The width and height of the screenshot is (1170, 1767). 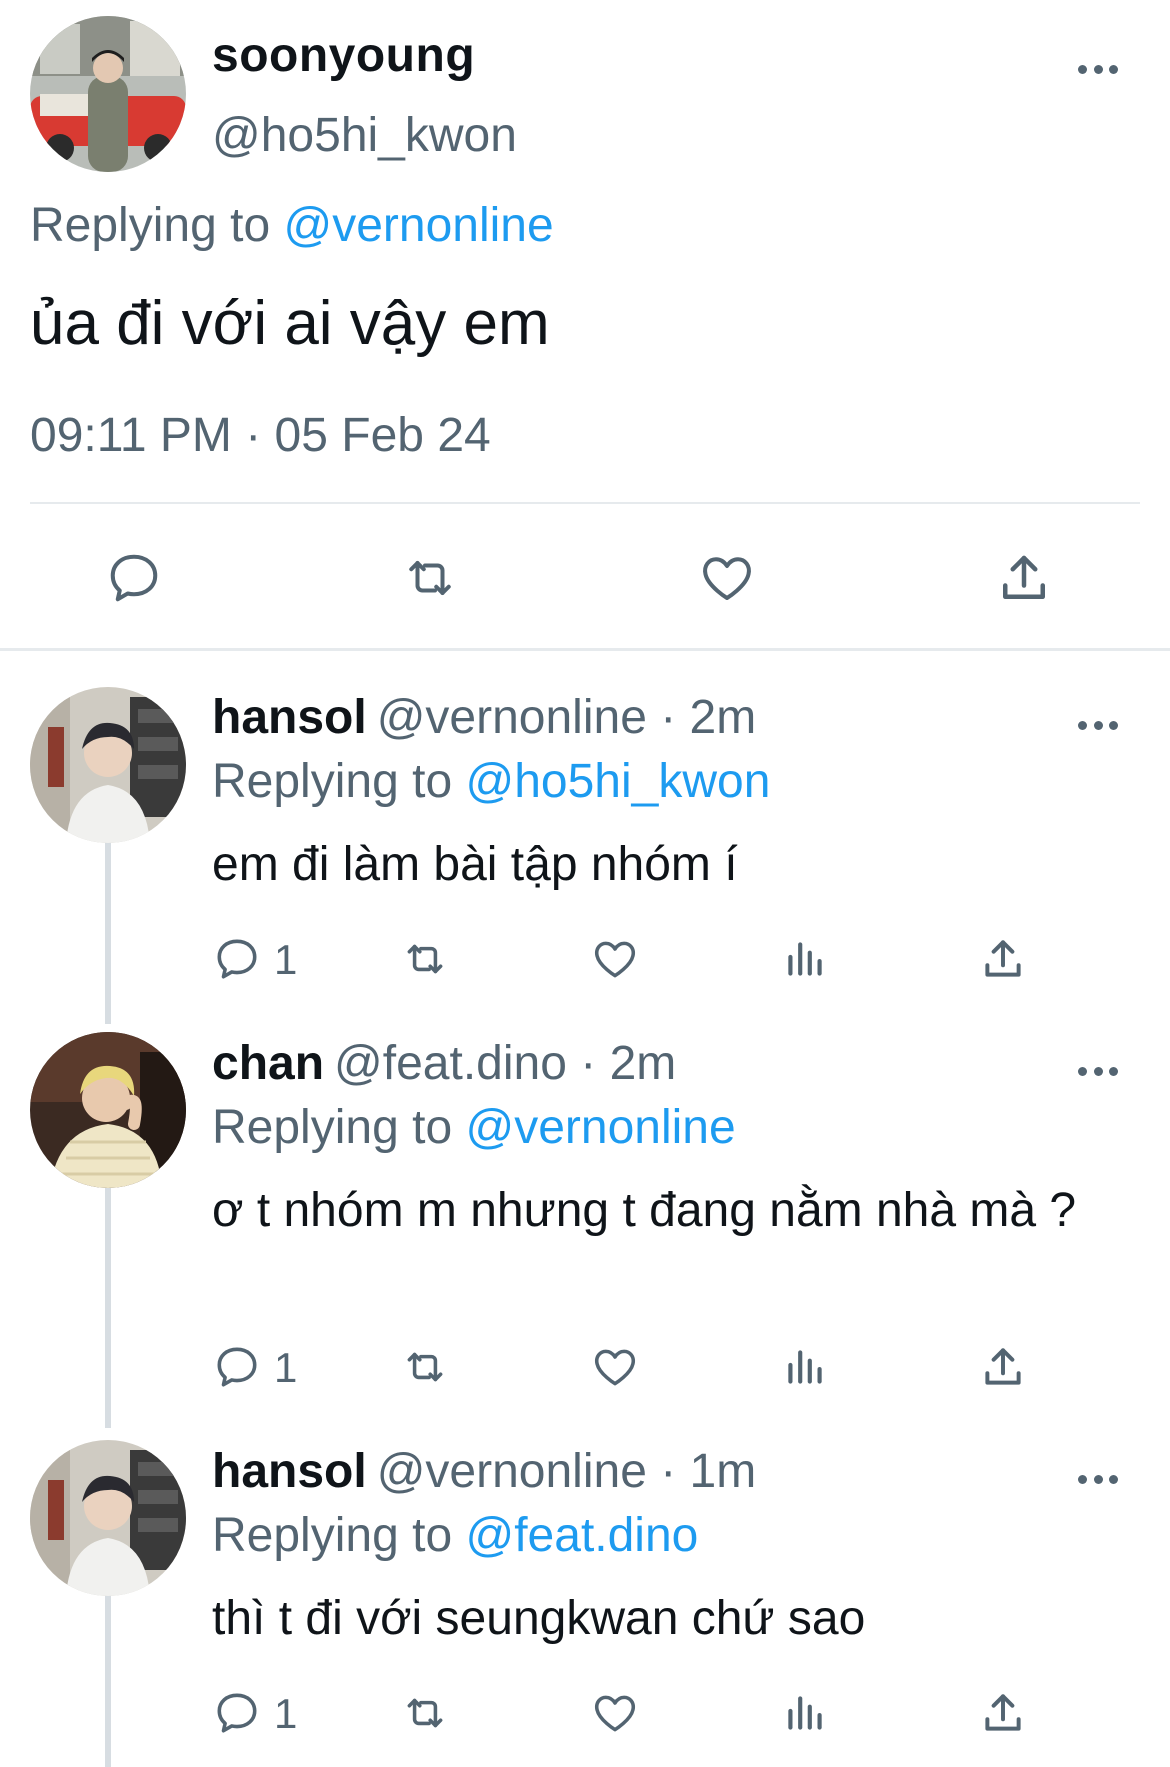 I want to click on user-handle: @ho5hi_kwon, so click(x=364, y=135).